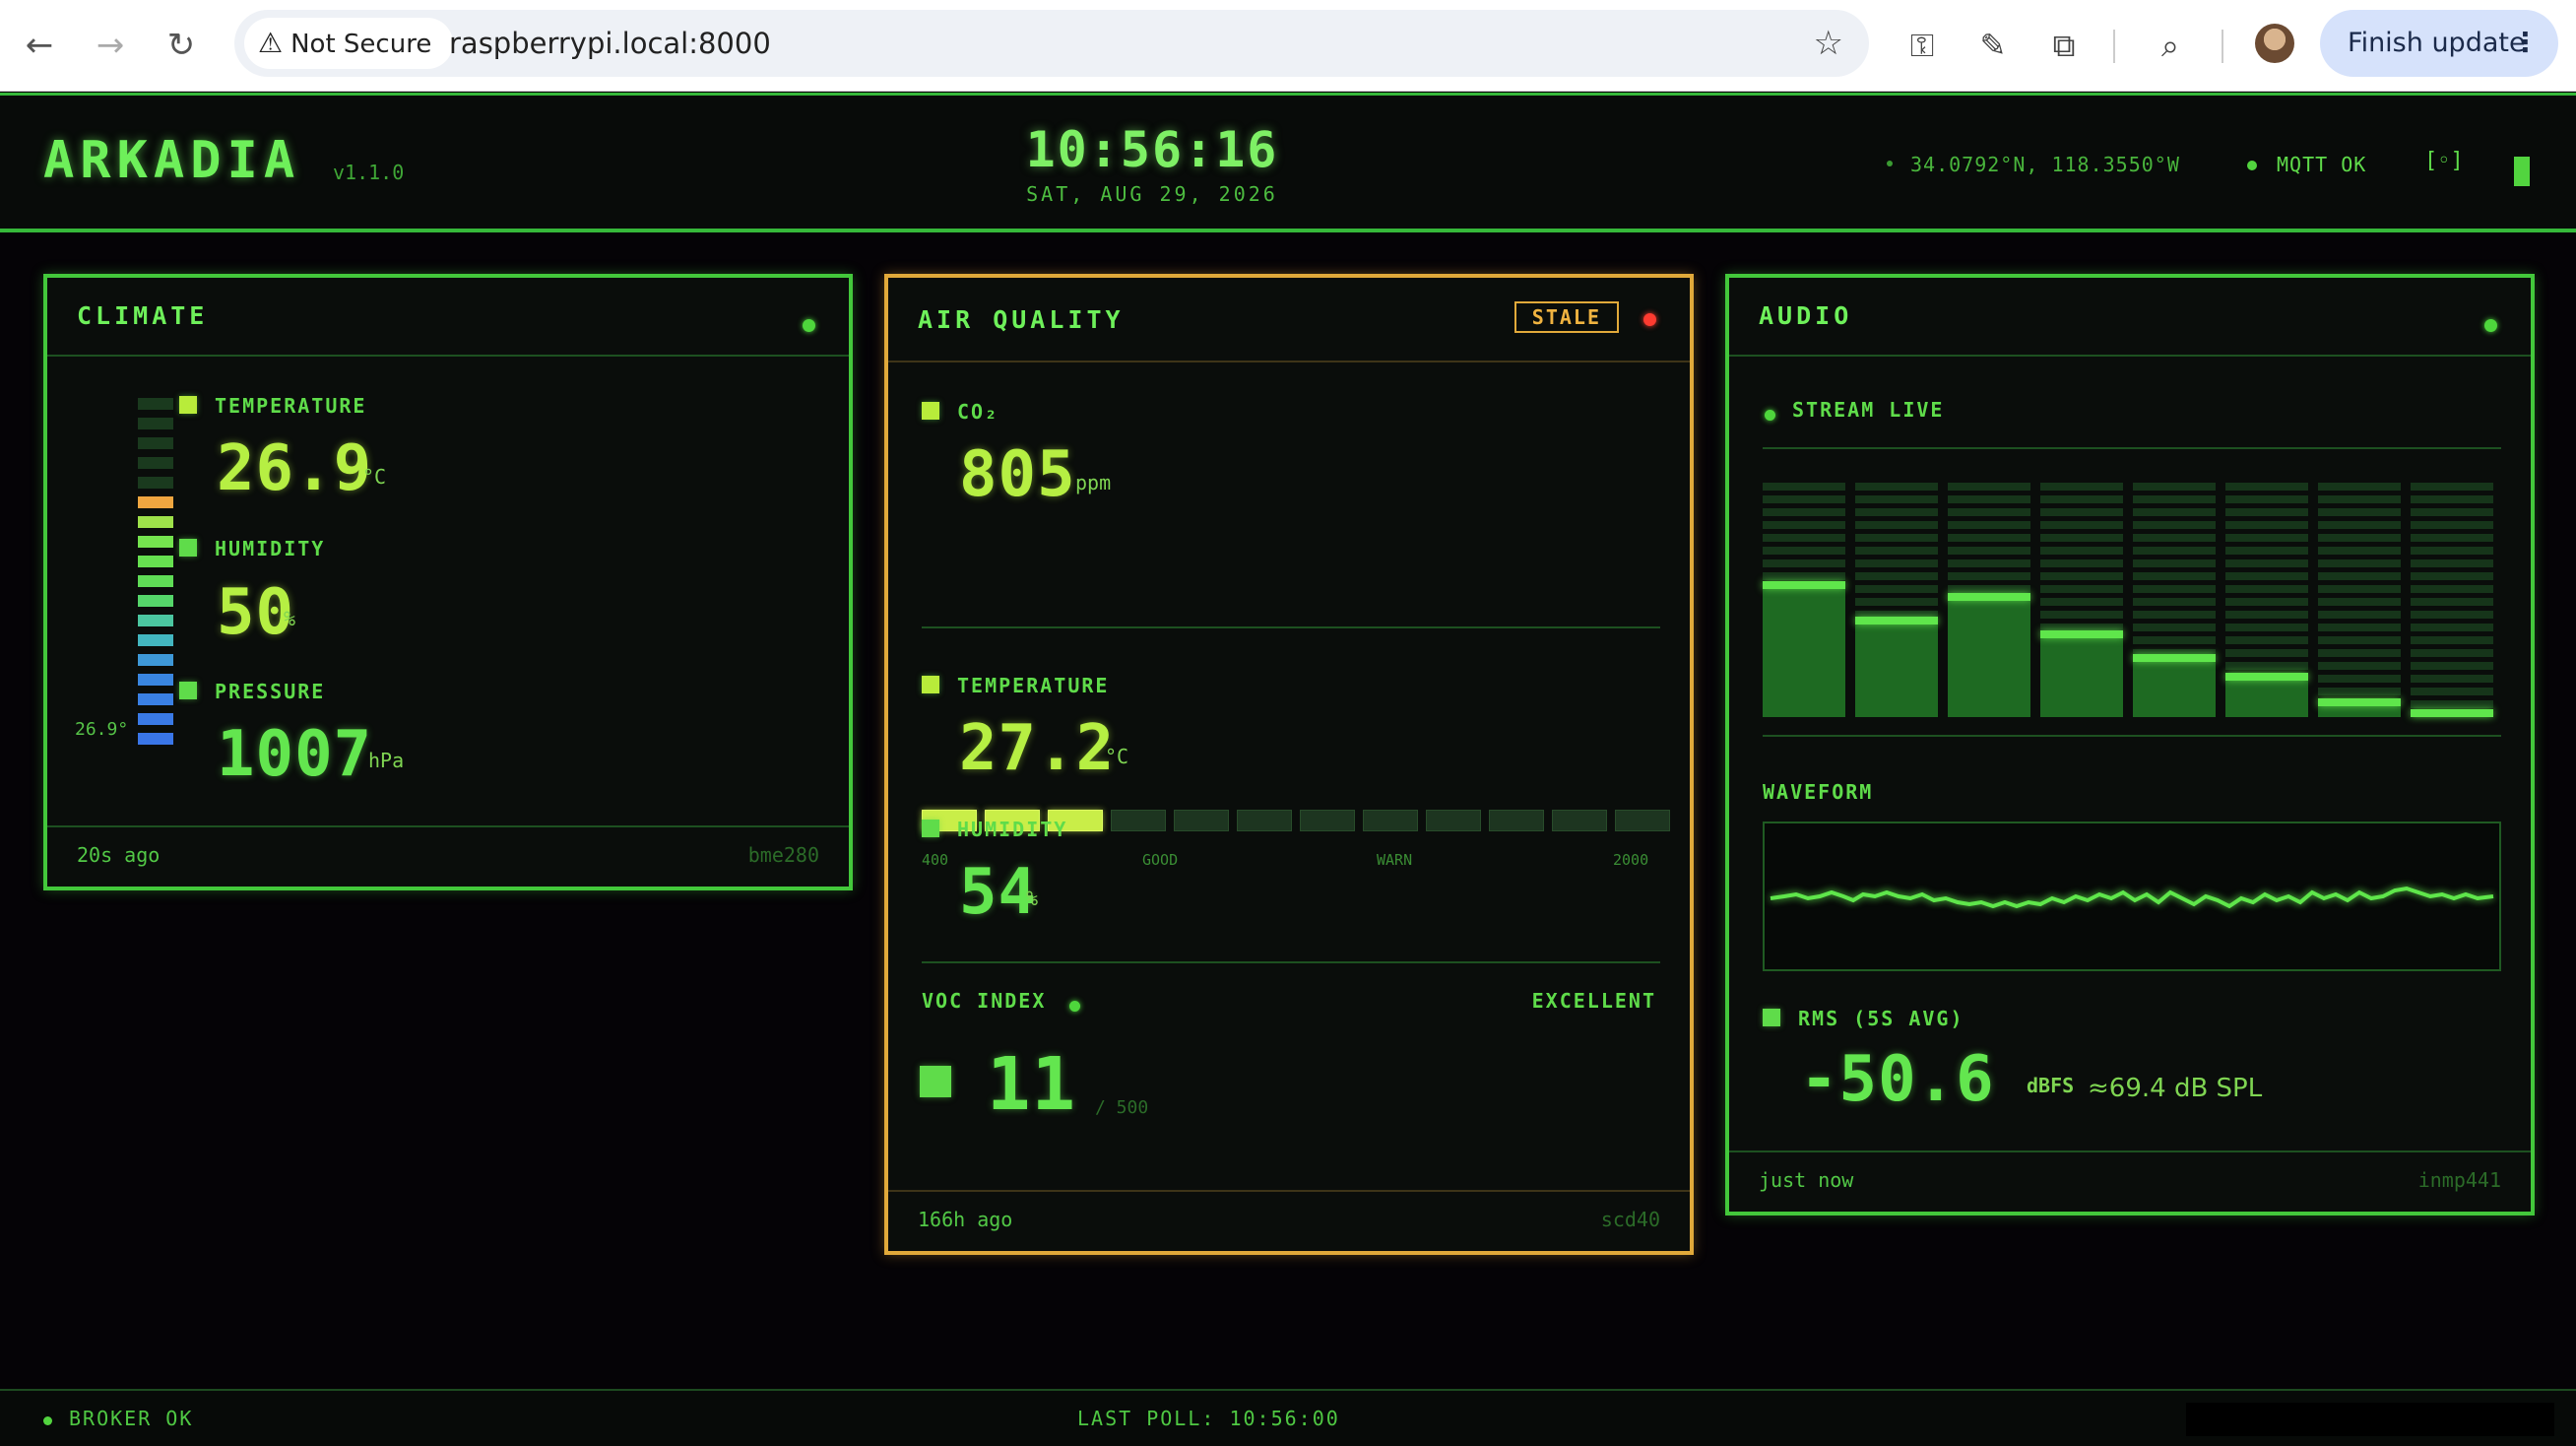  What do you see at coordinates (1037, 748) in the screenshot?
I see `temperature-value: 27.2` at bounding box center [1037, 748].